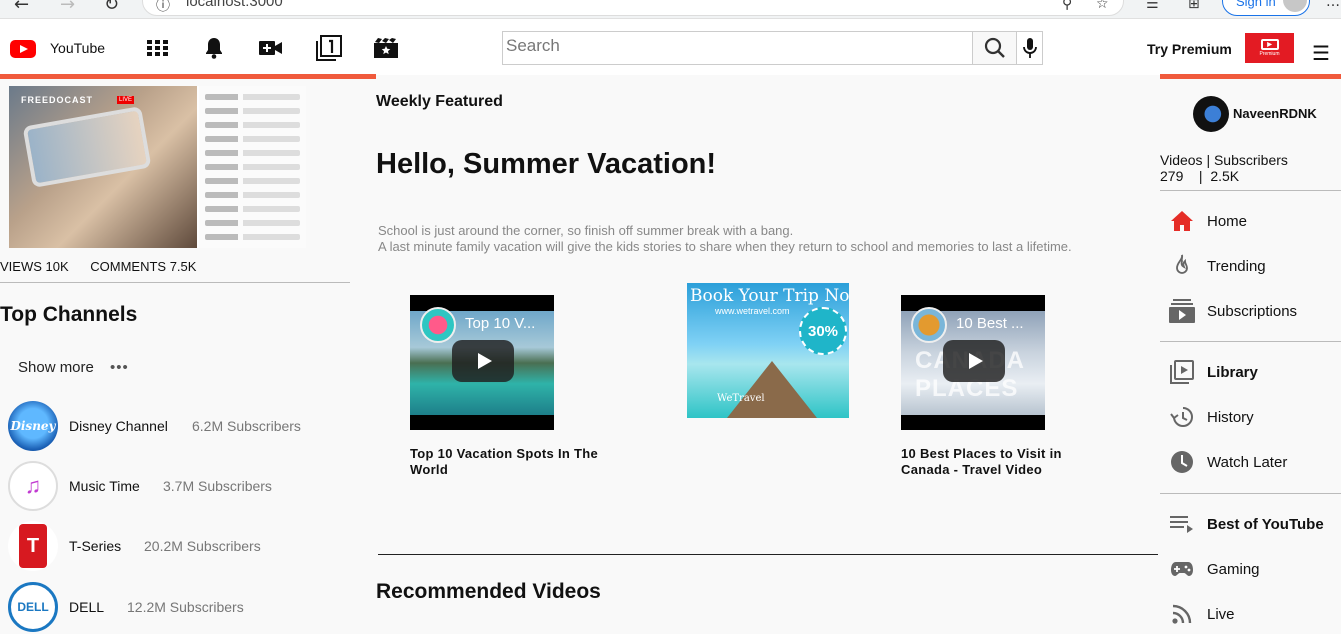 The height and width of the screenshot is (634, 1341). What do you see at coordinates (1256, 4) in the screenshot?
I see `signin-label: Sign in` at bounding box center [1256, 4].